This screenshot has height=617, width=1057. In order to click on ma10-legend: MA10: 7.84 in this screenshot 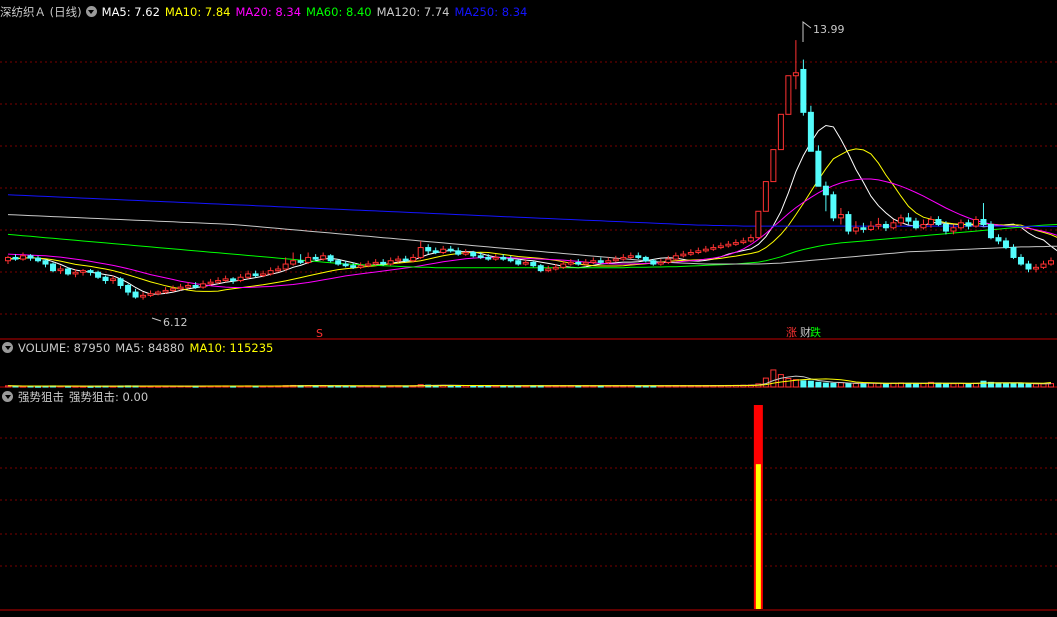, I will do `click(197, 12)`.